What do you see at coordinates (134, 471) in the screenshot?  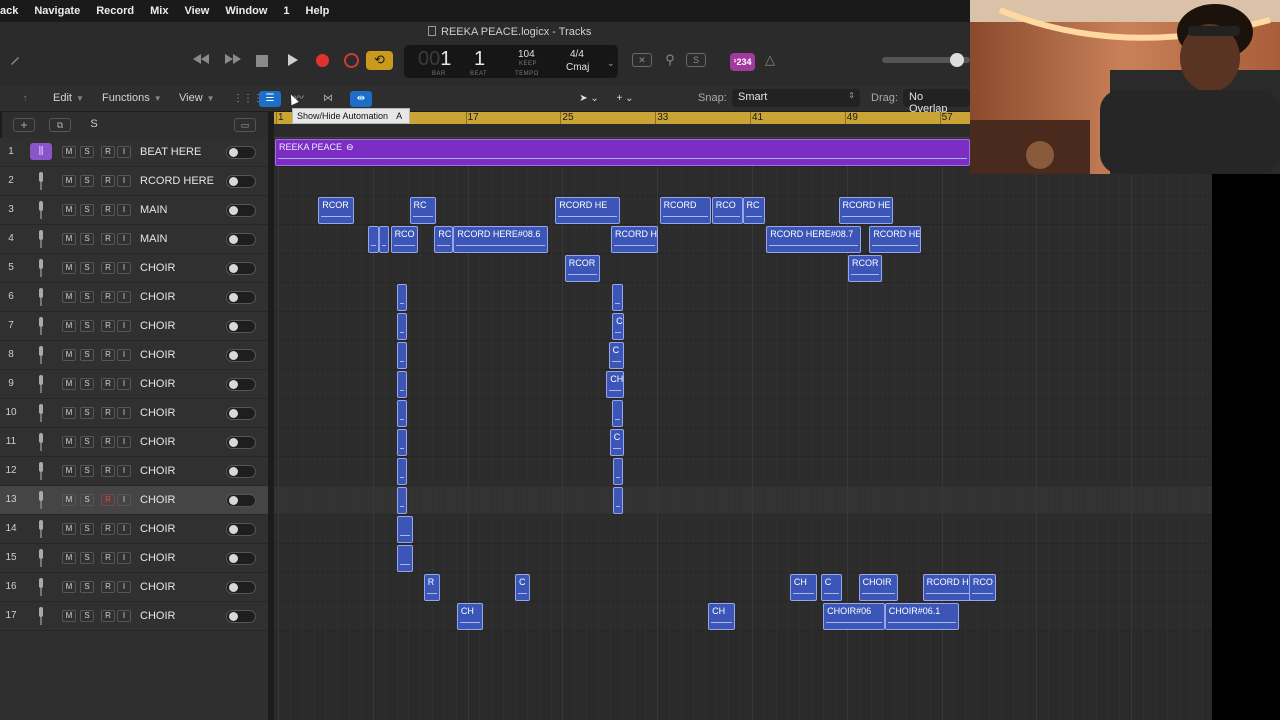 I see `track-header: 12 M S R I CHOIR` at bounding box center [134, 471].